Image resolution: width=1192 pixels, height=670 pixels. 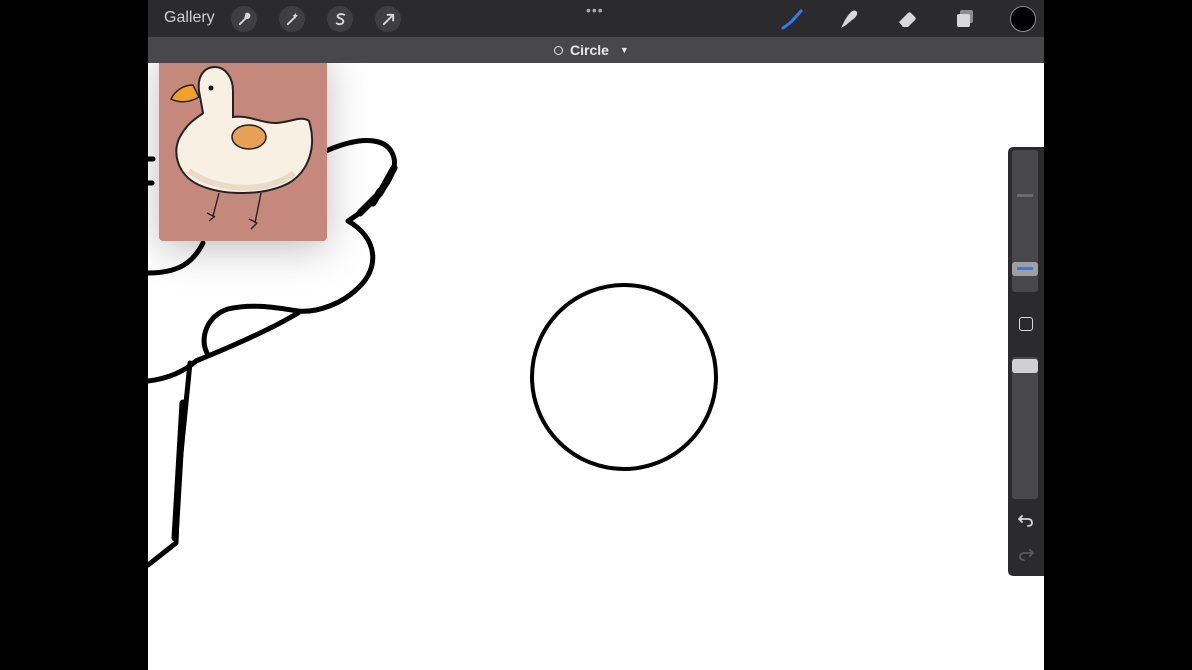 I want to click on size-slider-marker, so click(x=1025, y=195).